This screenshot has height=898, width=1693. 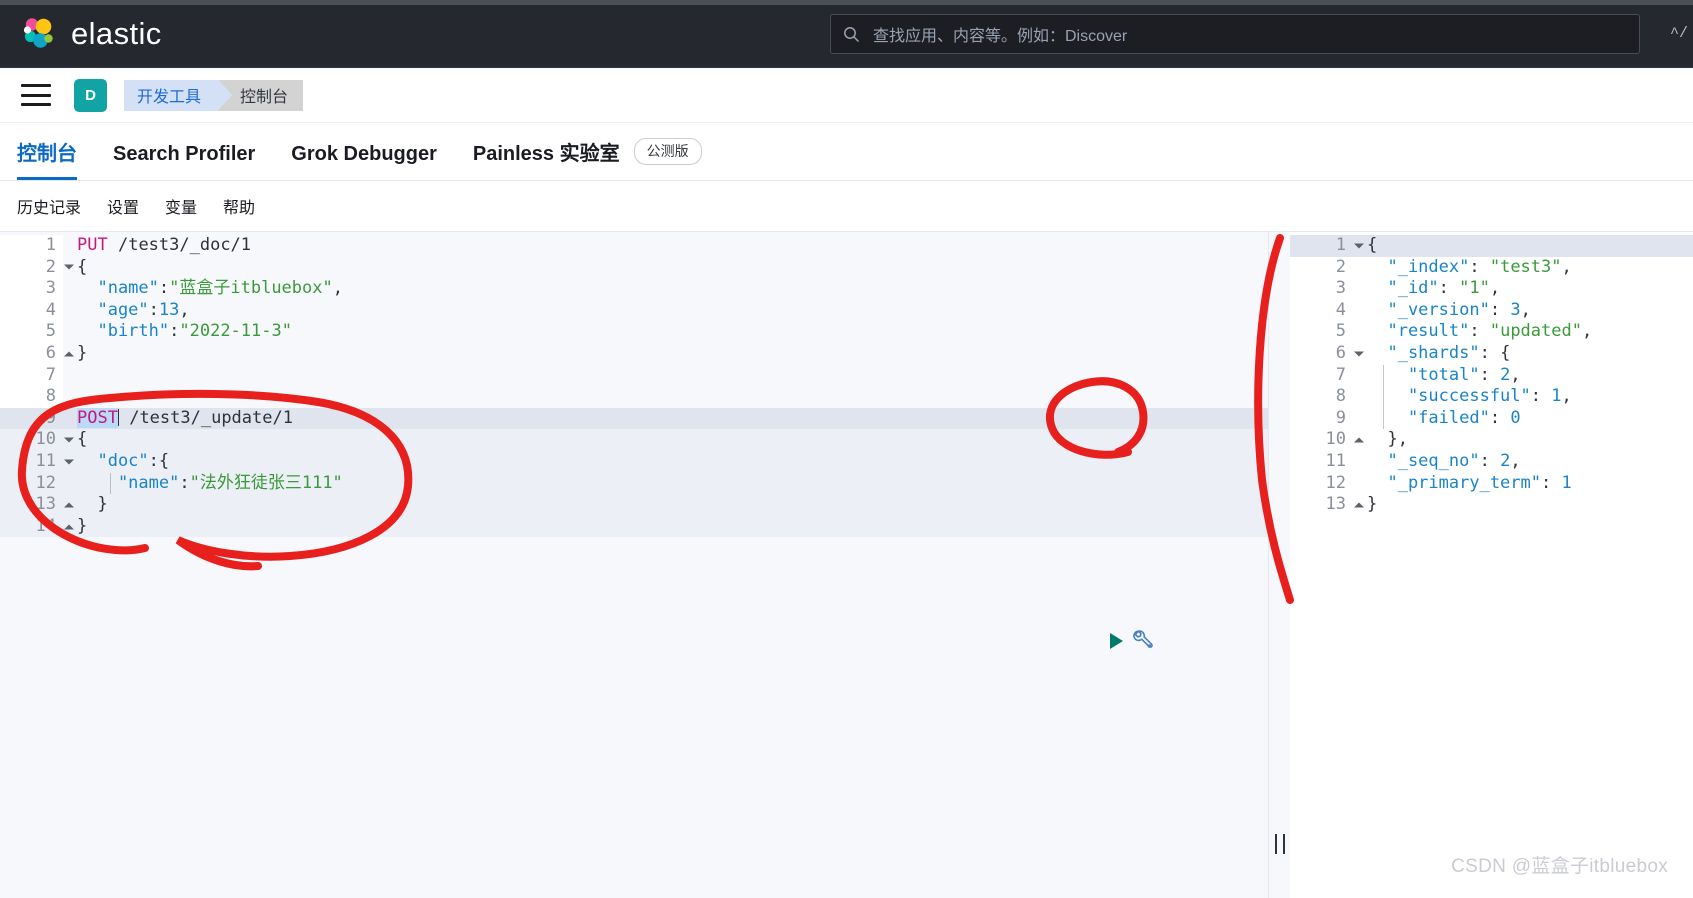 What do you see at coordinates (1380, 440) in the screenshot?
I see `response-line-content: },` at bounding box center [1380, 440].